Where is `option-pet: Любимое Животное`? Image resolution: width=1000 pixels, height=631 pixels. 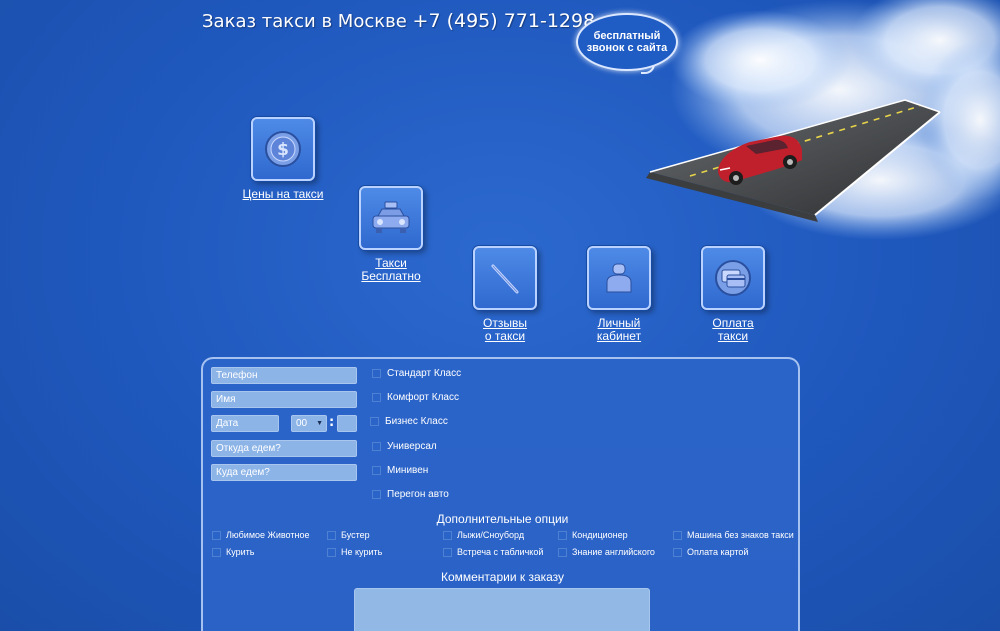
option-pet: Любимое Животное is located at coordinates (260, 535).